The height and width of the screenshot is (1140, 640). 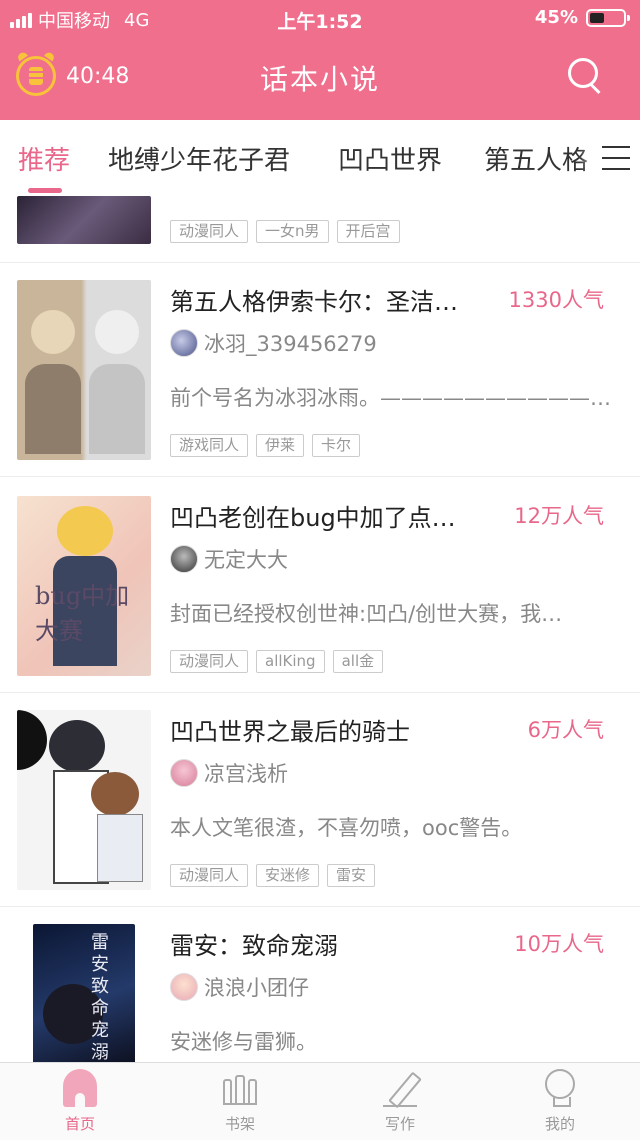 I want to click on tab-aotu-world: 凹凸世界, so click(x=390, y=158).